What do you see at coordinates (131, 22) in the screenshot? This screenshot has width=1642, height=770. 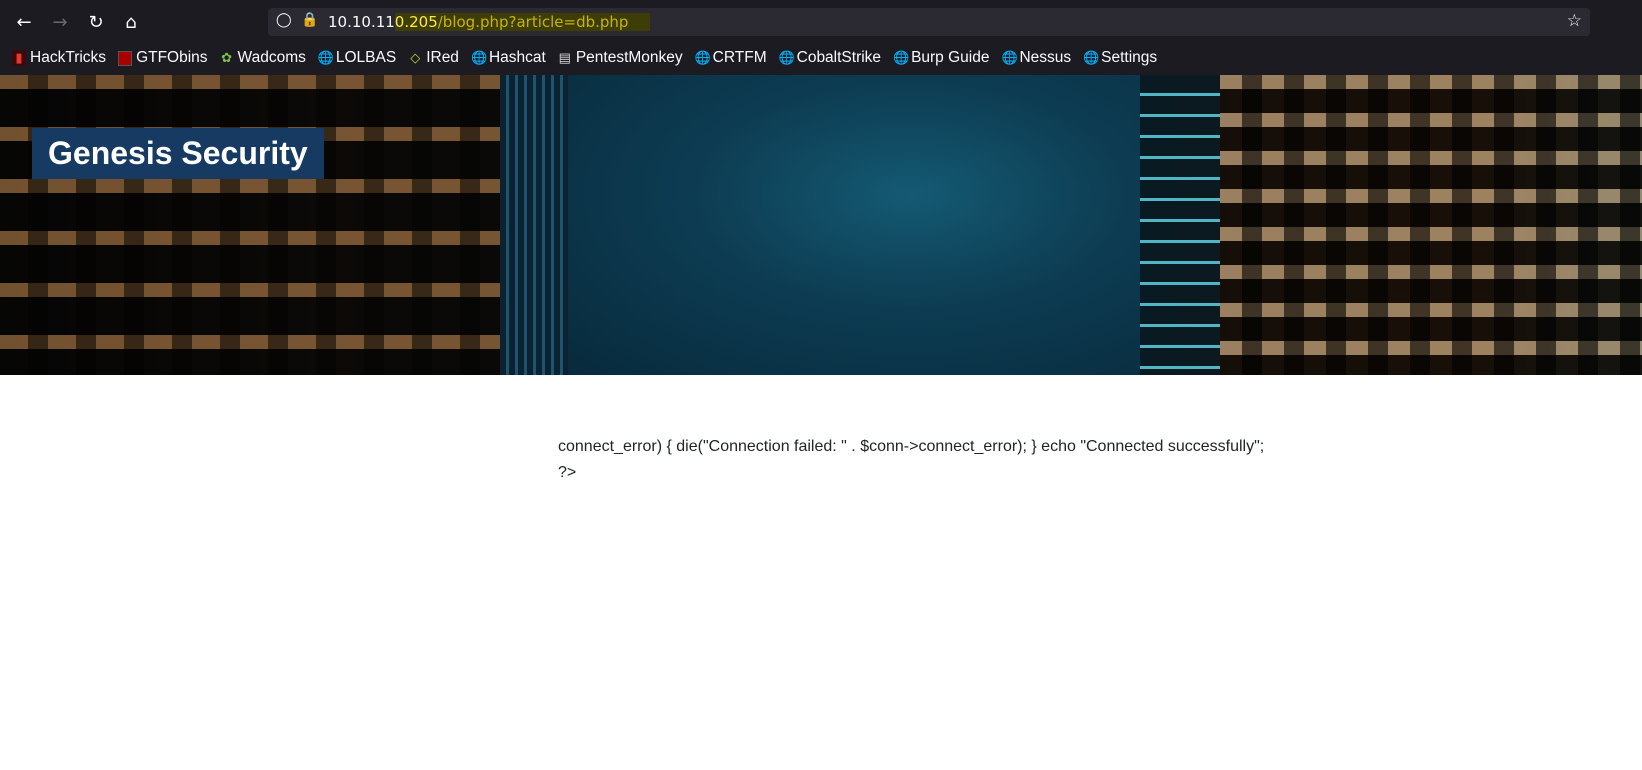 I see `home-icon: ⌂` at bounding box center [131, 22].